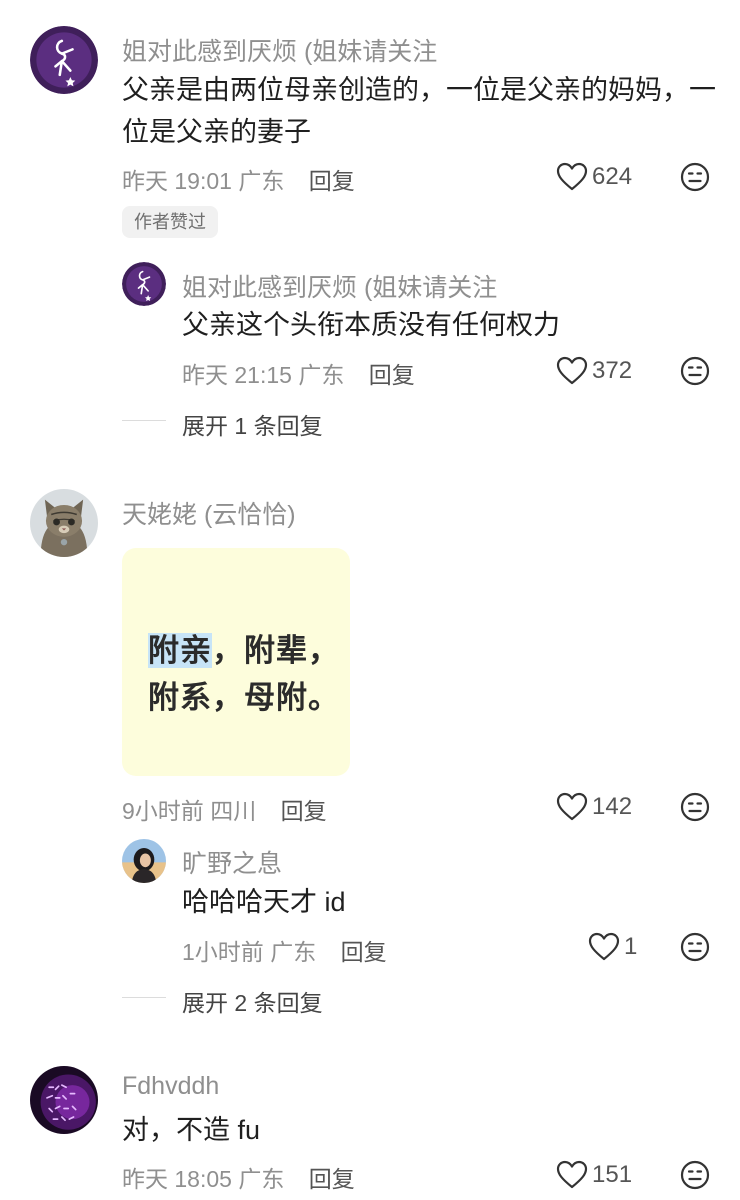 This screenshot has width=740, height=1200. I want to click on sticker-text-line-1: 附亲，附辈，, so click(244, 647).